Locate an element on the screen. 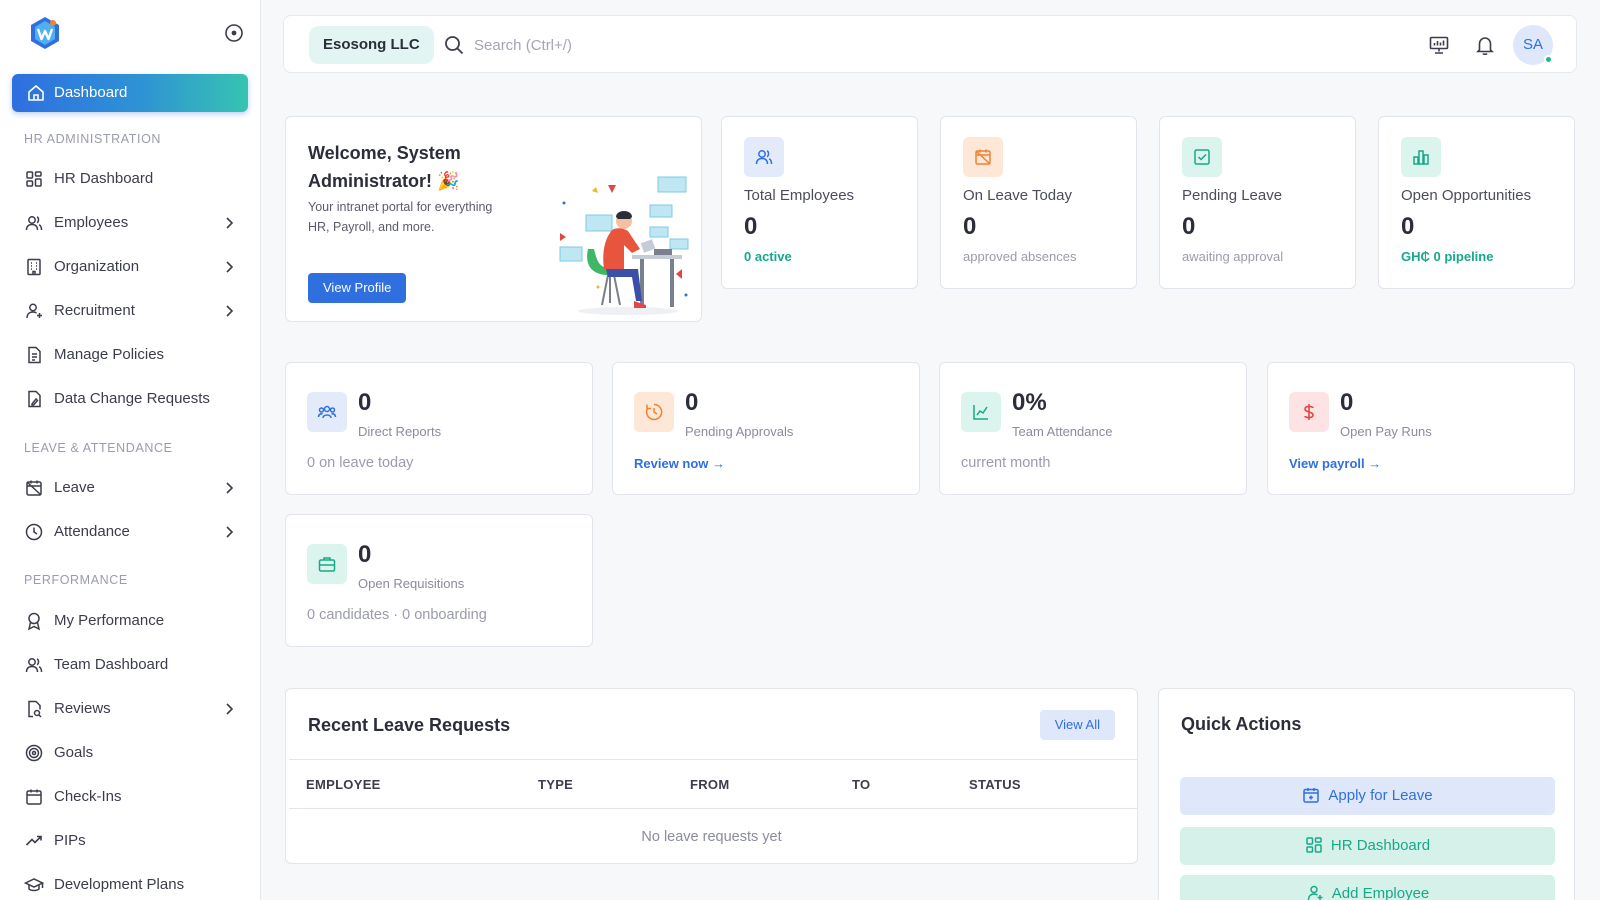 The width and height of the screenshot is (1600, 900). view-all-button: View All is located at coordinates (1077, 725).